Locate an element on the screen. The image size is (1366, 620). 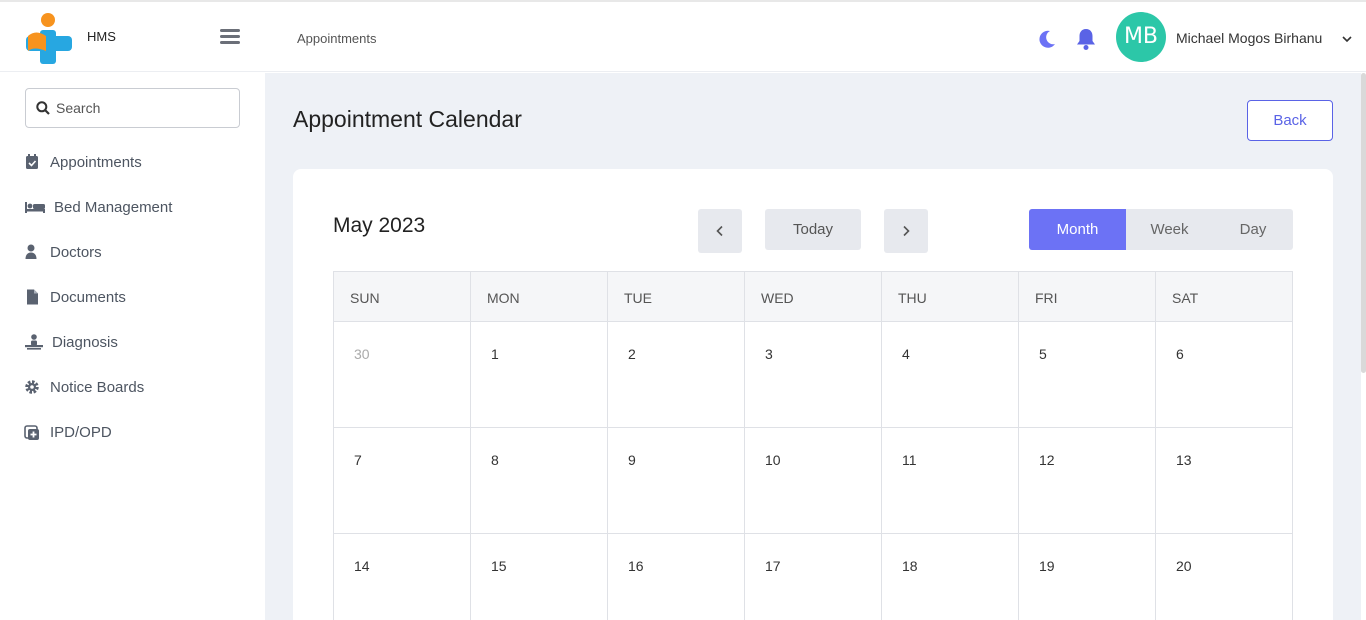
view-week-button: Week is located at coordinates (1169, 229).